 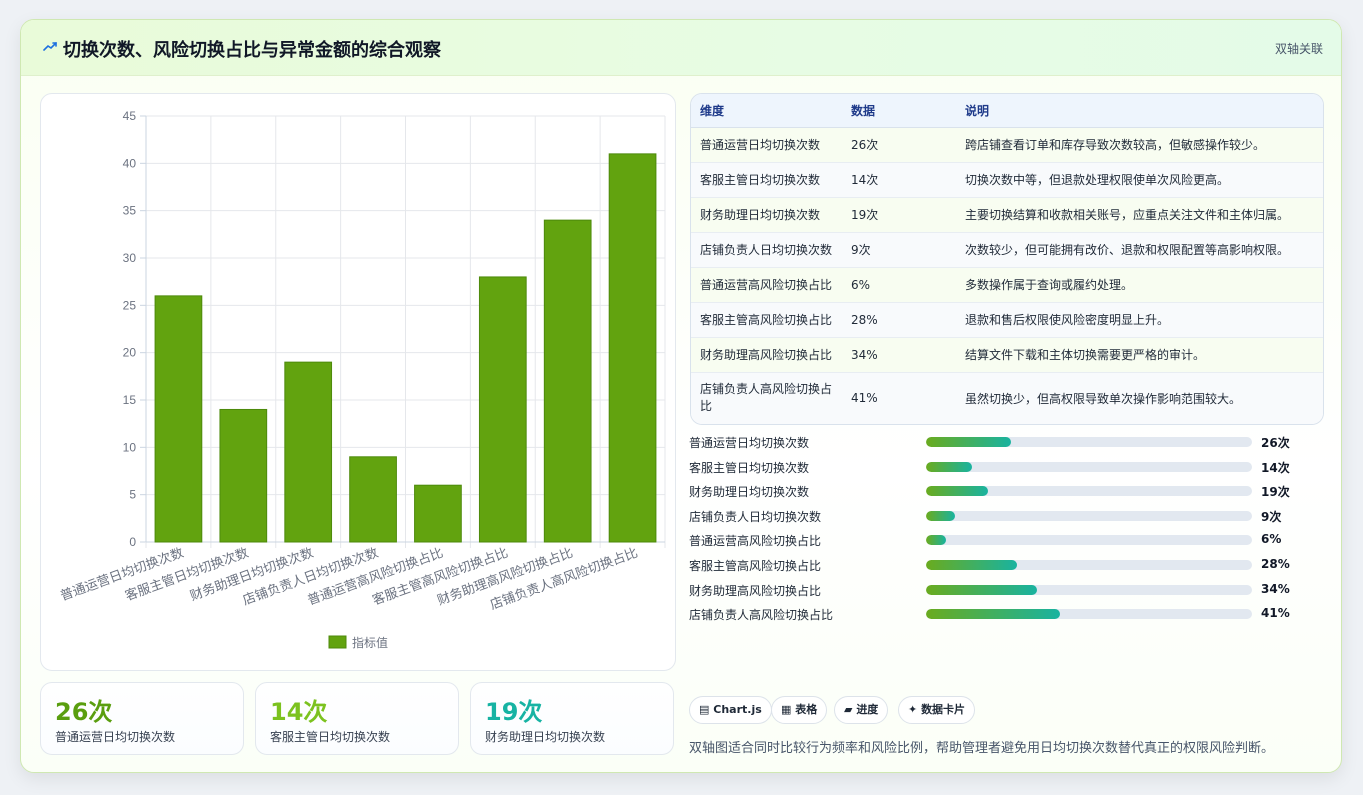 I want to click on legend-label: 指标值, so click(x=370, y=642).